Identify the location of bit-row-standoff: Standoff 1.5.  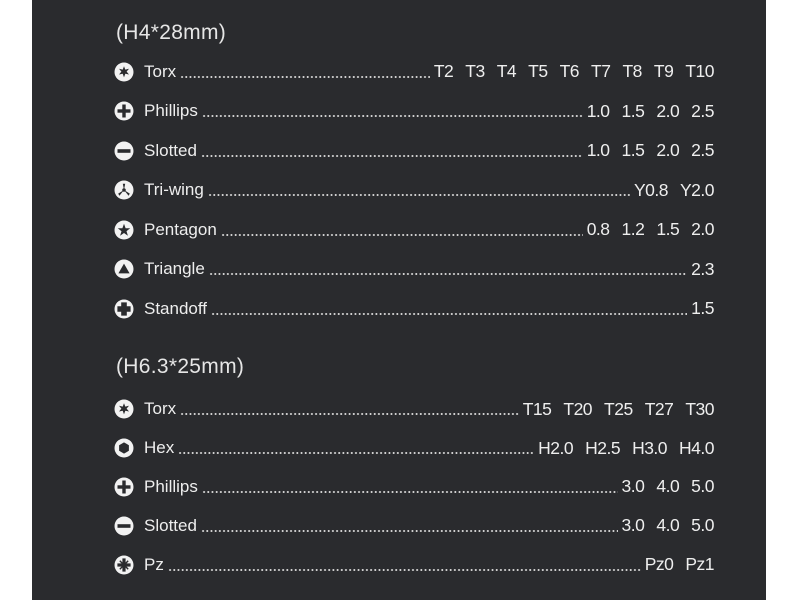
(414, 309).